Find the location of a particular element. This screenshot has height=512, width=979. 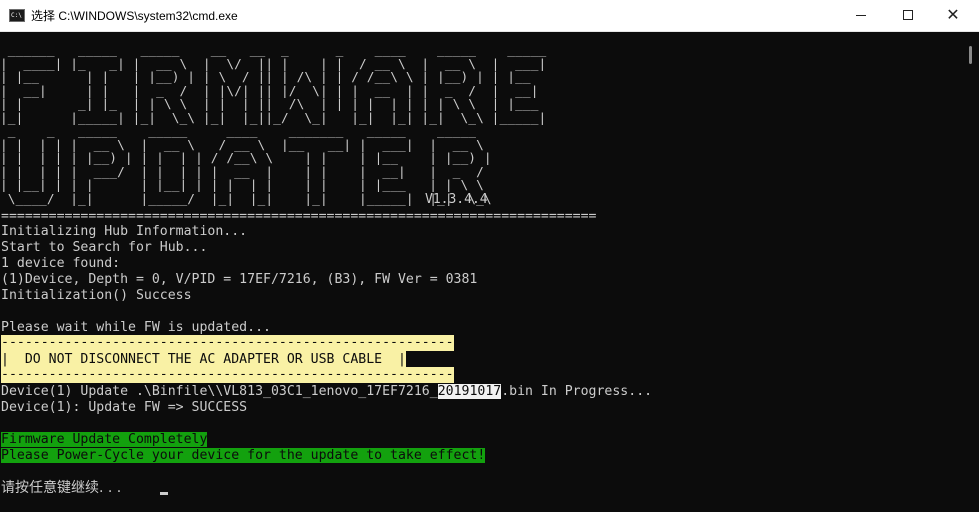

press-any-key-prompt: 请按任意键继续. . . is located at coordinates (63, 488).